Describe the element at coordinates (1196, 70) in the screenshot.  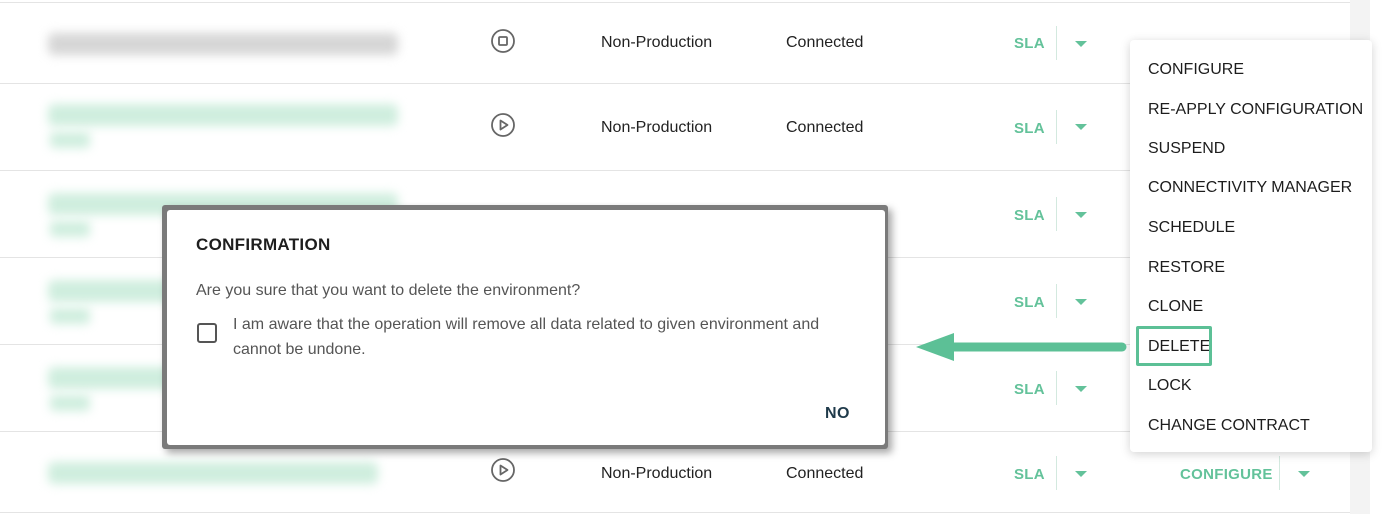
I see `menu-item-configure: CONFIGURE` at that location.